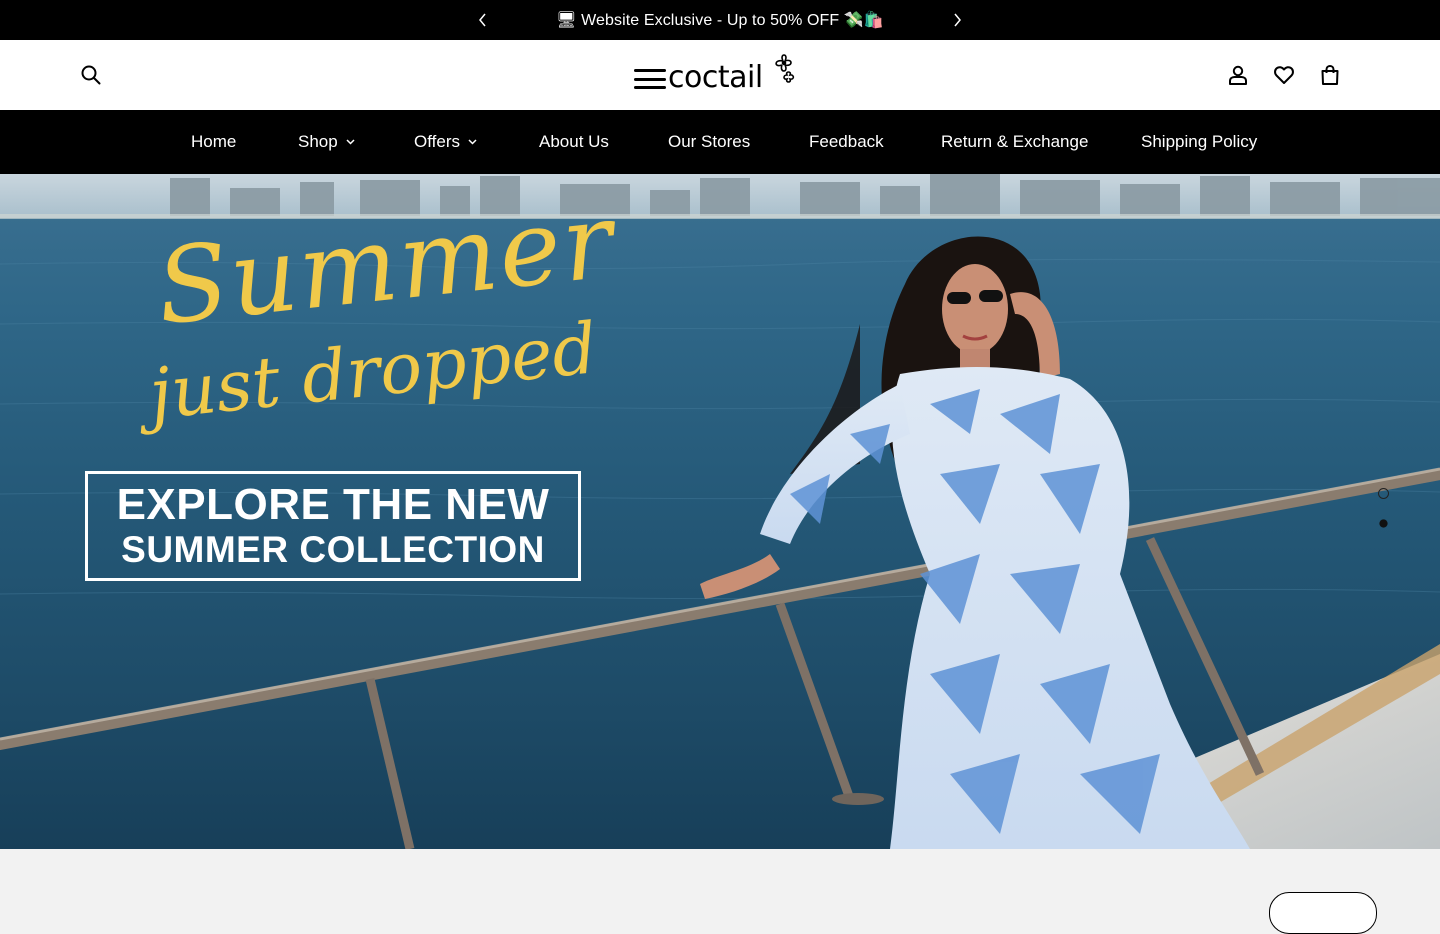  I want to click on chevron-right-icon, so click(957, 20).